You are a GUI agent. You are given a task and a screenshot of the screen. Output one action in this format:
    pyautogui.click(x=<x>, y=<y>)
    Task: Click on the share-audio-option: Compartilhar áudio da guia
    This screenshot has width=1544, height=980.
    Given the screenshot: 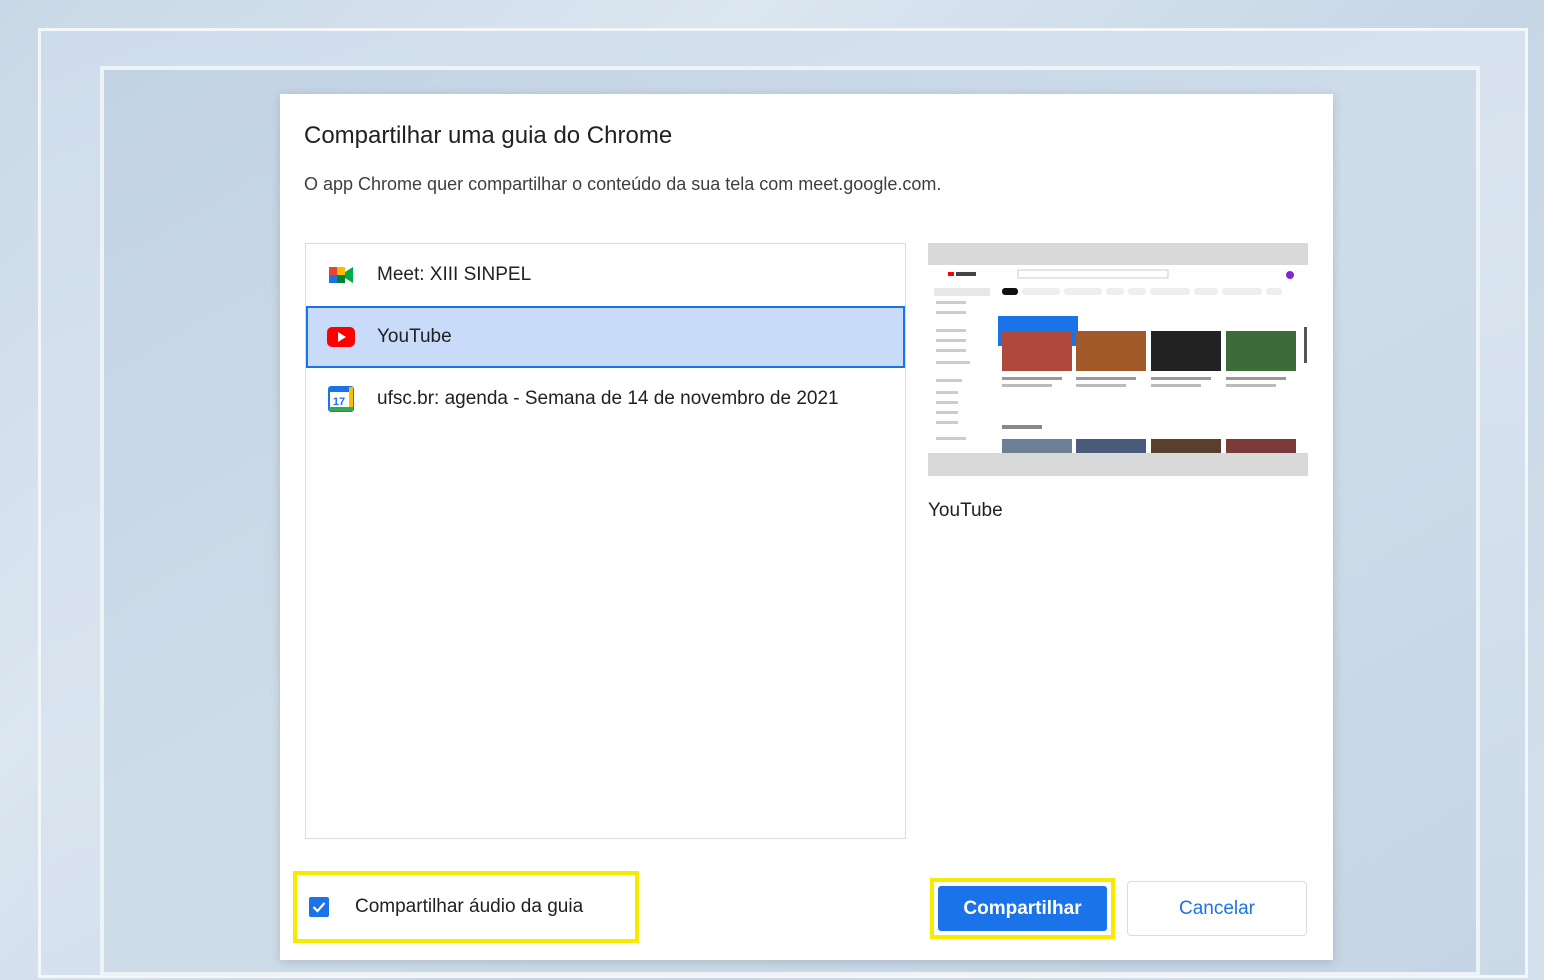 What is the action you would take?
    pyautogui.click(x=466, y=907)
    